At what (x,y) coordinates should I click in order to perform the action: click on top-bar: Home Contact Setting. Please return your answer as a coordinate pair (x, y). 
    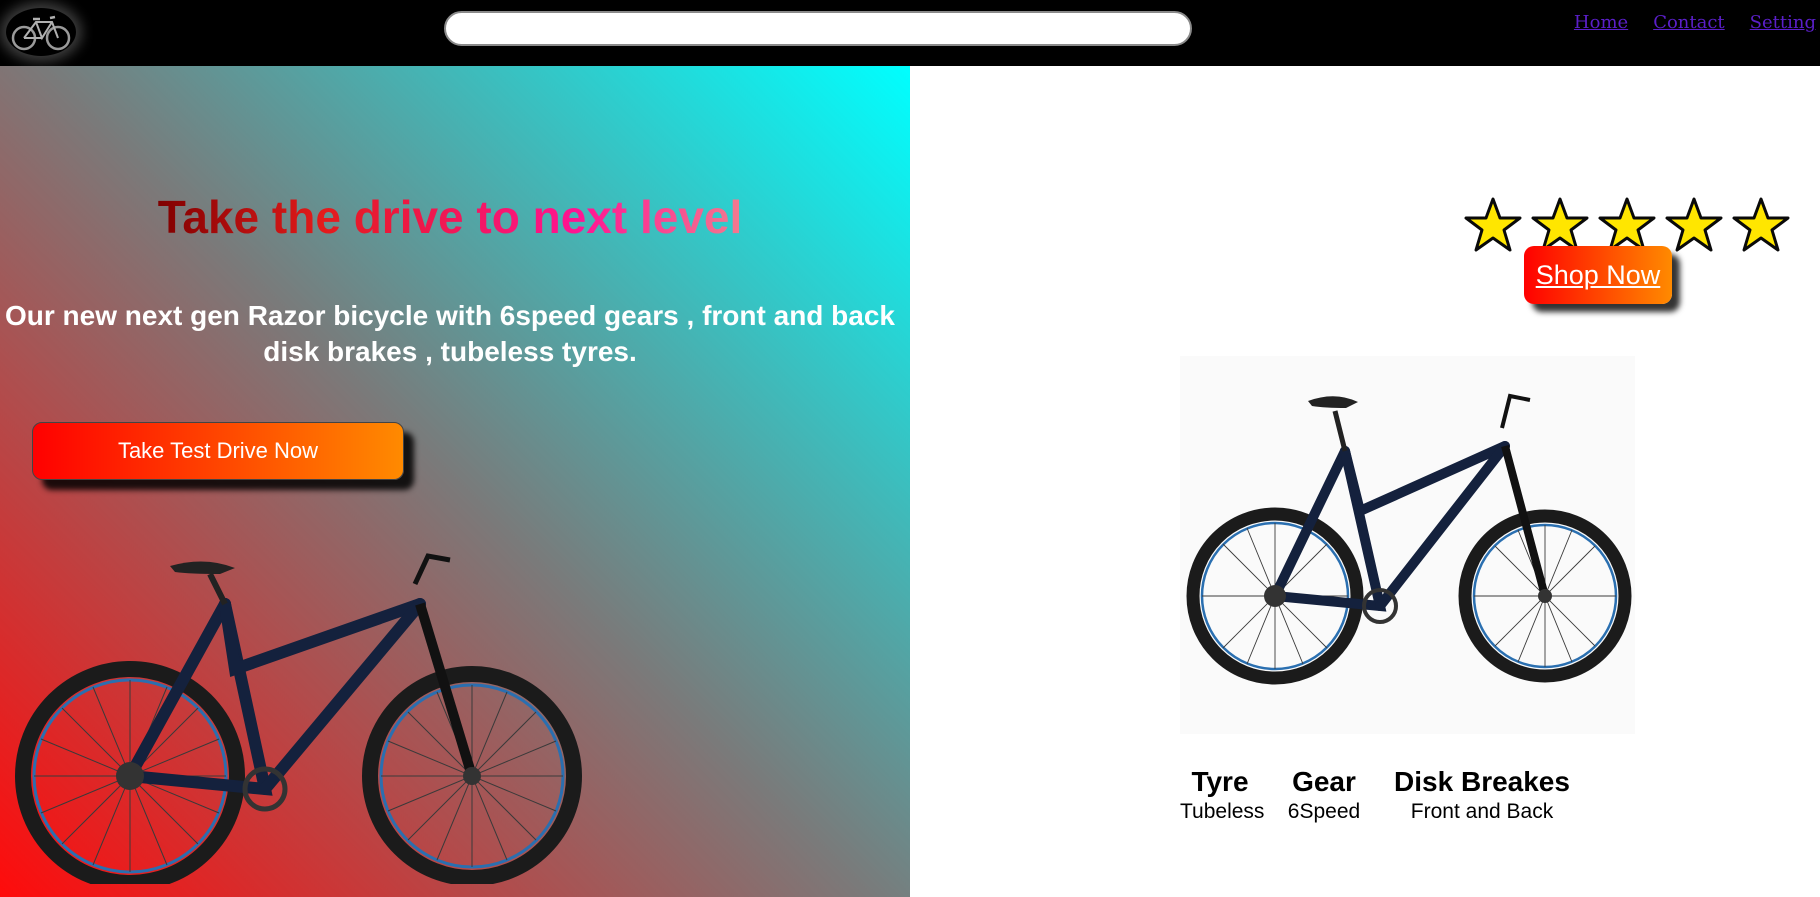
    Looking at the image, I should click on (910, 33).